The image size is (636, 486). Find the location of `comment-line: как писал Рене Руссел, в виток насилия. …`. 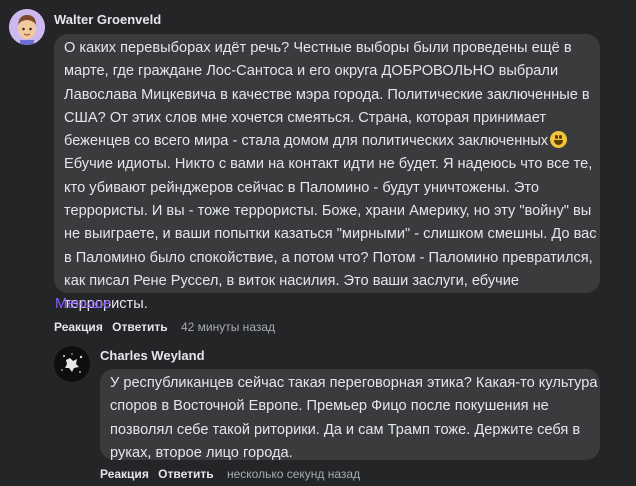

comment-line: как писал Рене Руссел, в виток насилия. … is located at coordinates (292, 292).